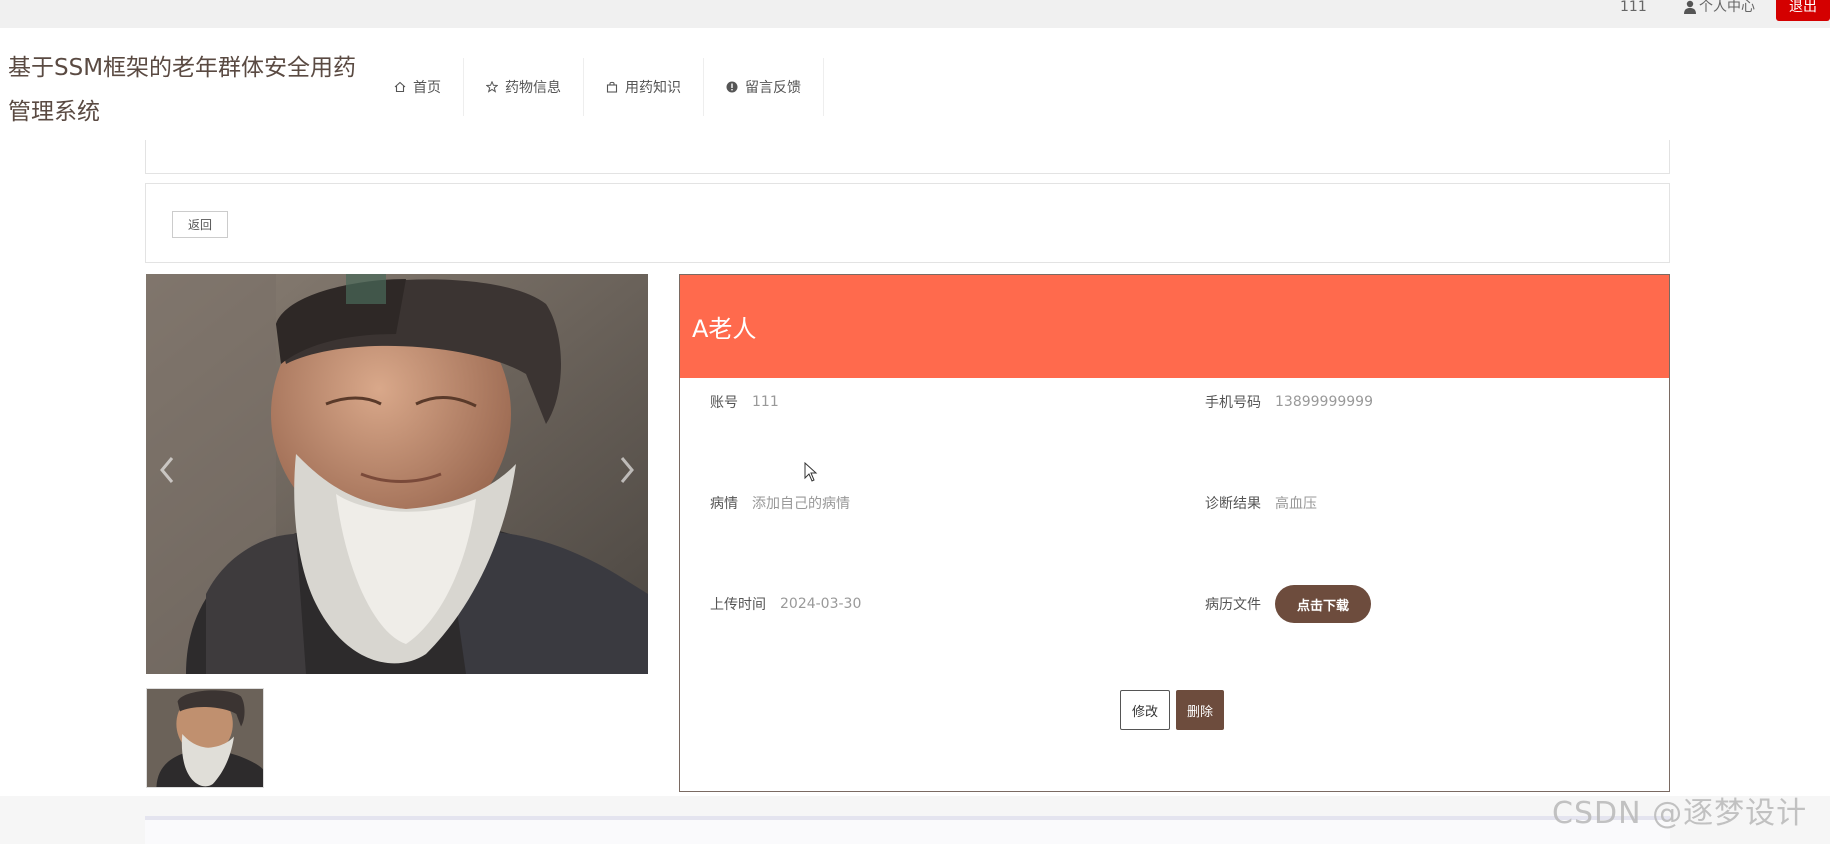  Describe the element at coordinates (821, 604) in the screenshot. I see `field-value: 2024-03-30` at that location.